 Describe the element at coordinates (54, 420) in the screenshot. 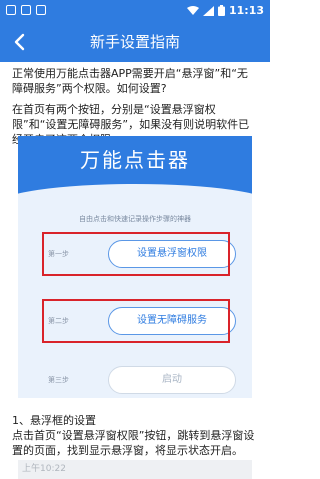

I see `section-title: 1、悬浮框的设置` at that location.